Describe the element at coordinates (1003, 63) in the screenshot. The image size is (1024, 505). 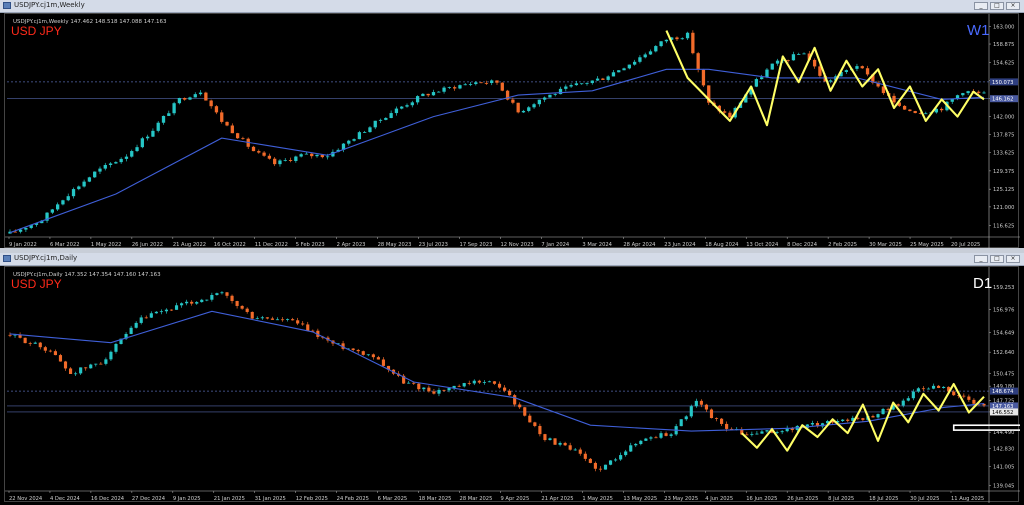
I see `price-axis-label: 154.625` at that location.